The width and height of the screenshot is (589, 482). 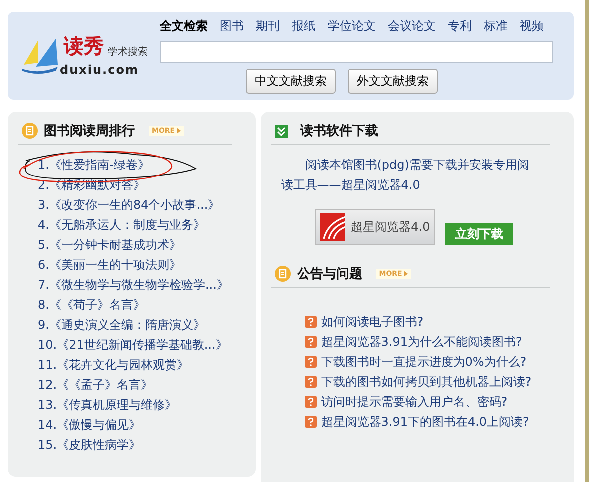 What do you see at coordinates (426, 382) in the screenshot?
I see `question-link: 下载的图书如何拷贝到其他机器上阅读?` at bounding box center [426, 382].